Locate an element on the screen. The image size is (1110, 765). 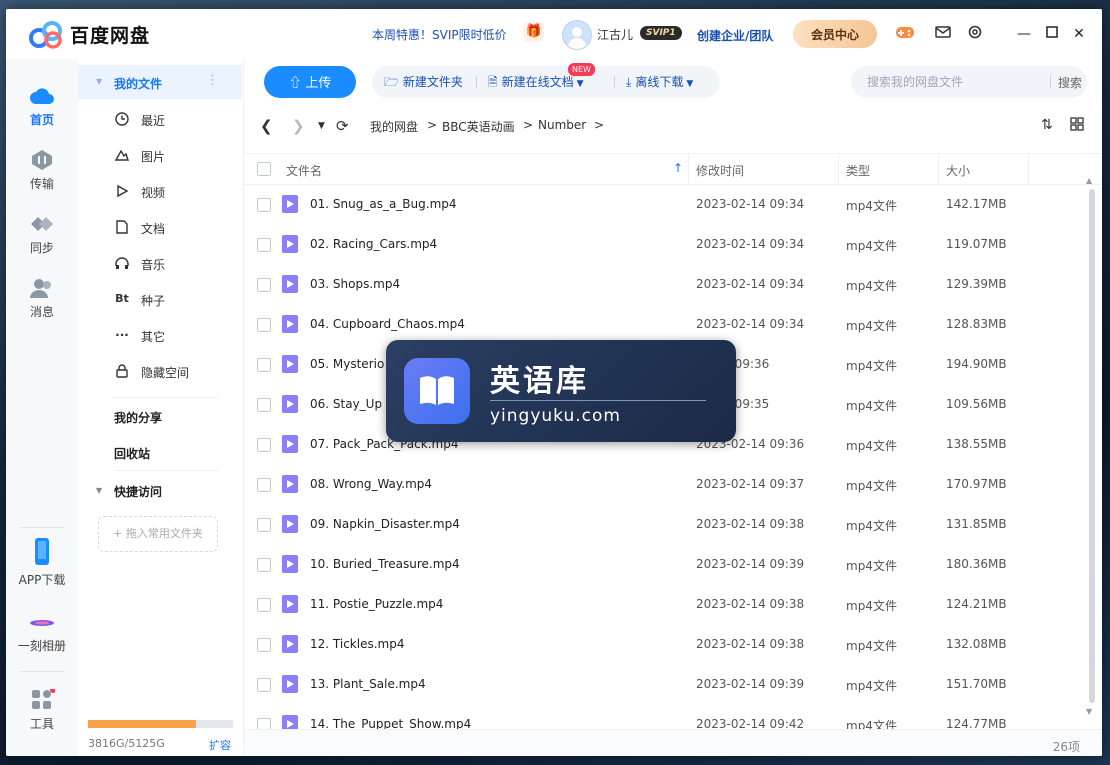
nav-tools: 工具 is located at coordinates (42, 710).